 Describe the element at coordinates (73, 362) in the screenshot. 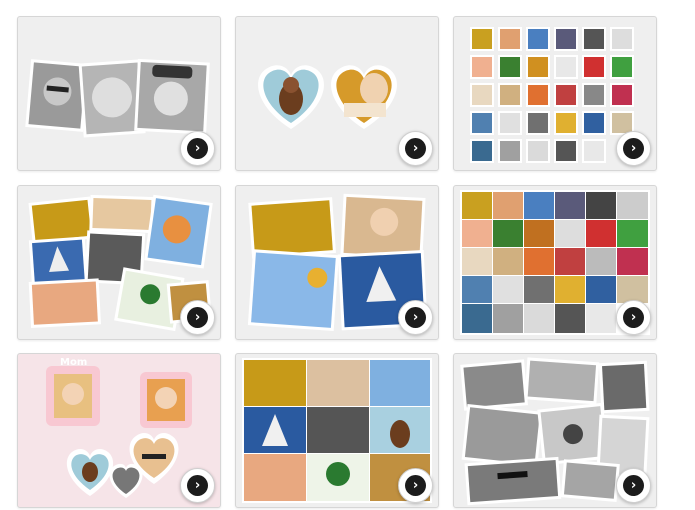

I see `mom-label: Mom` at that location.